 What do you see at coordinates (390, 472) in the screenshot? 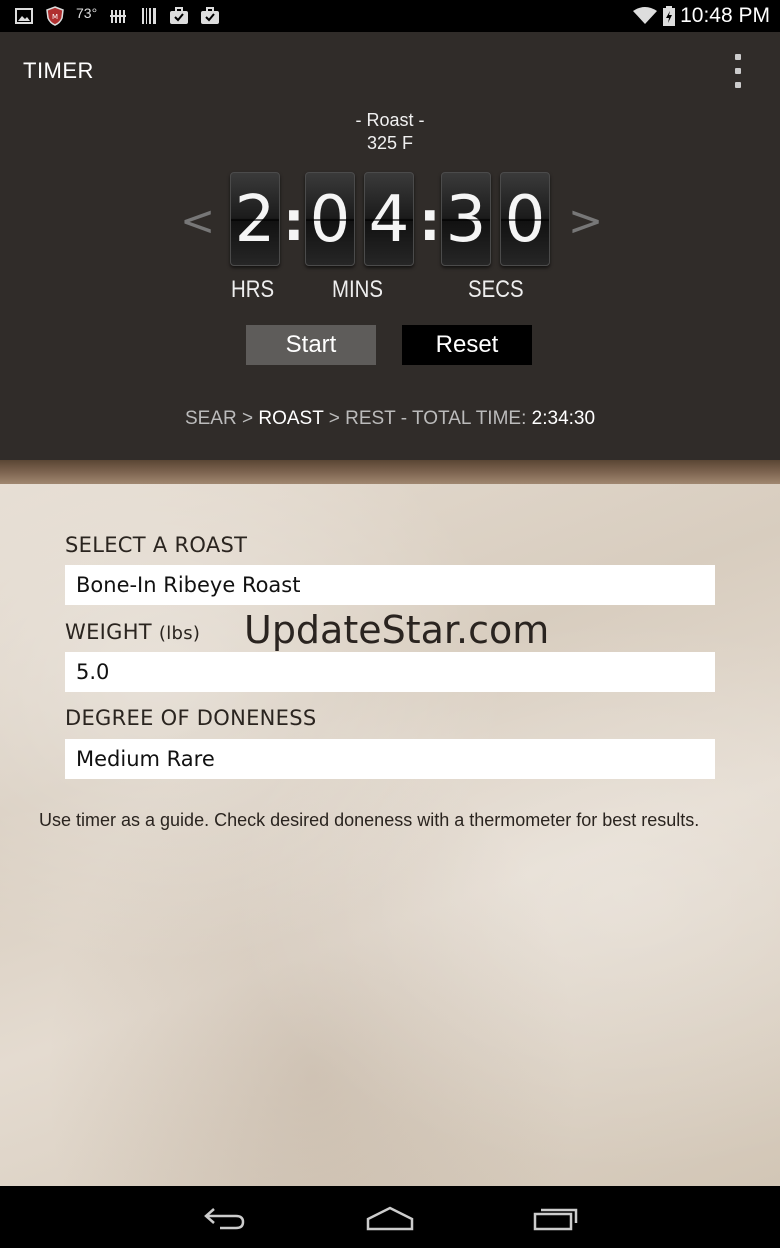
I see `wood-edge` at bounding box center [390, 472].